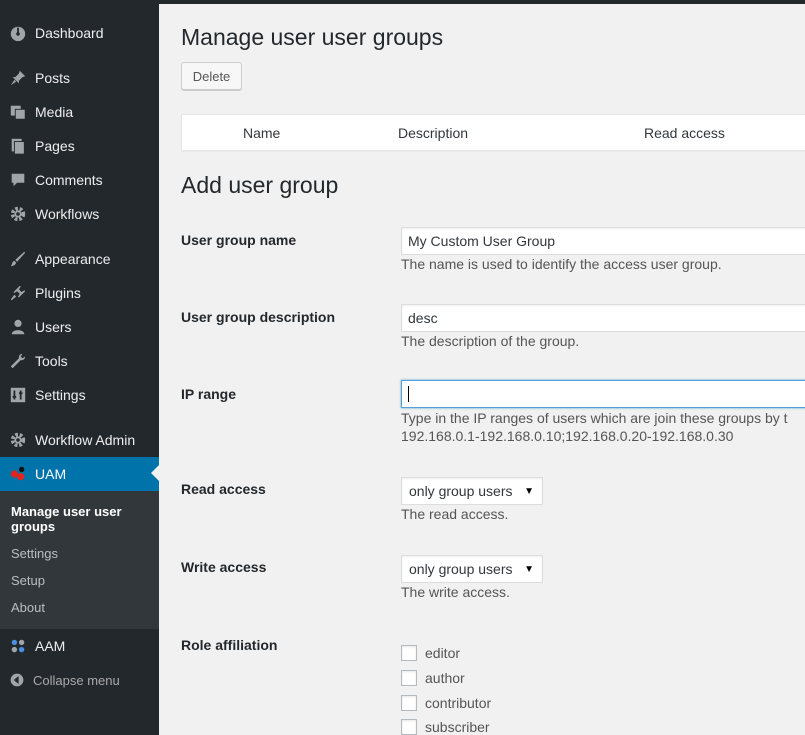  Describe the element at coordinates (69, 180) in the screenshot. I see `sidebar-item-label: Comments` at that location.